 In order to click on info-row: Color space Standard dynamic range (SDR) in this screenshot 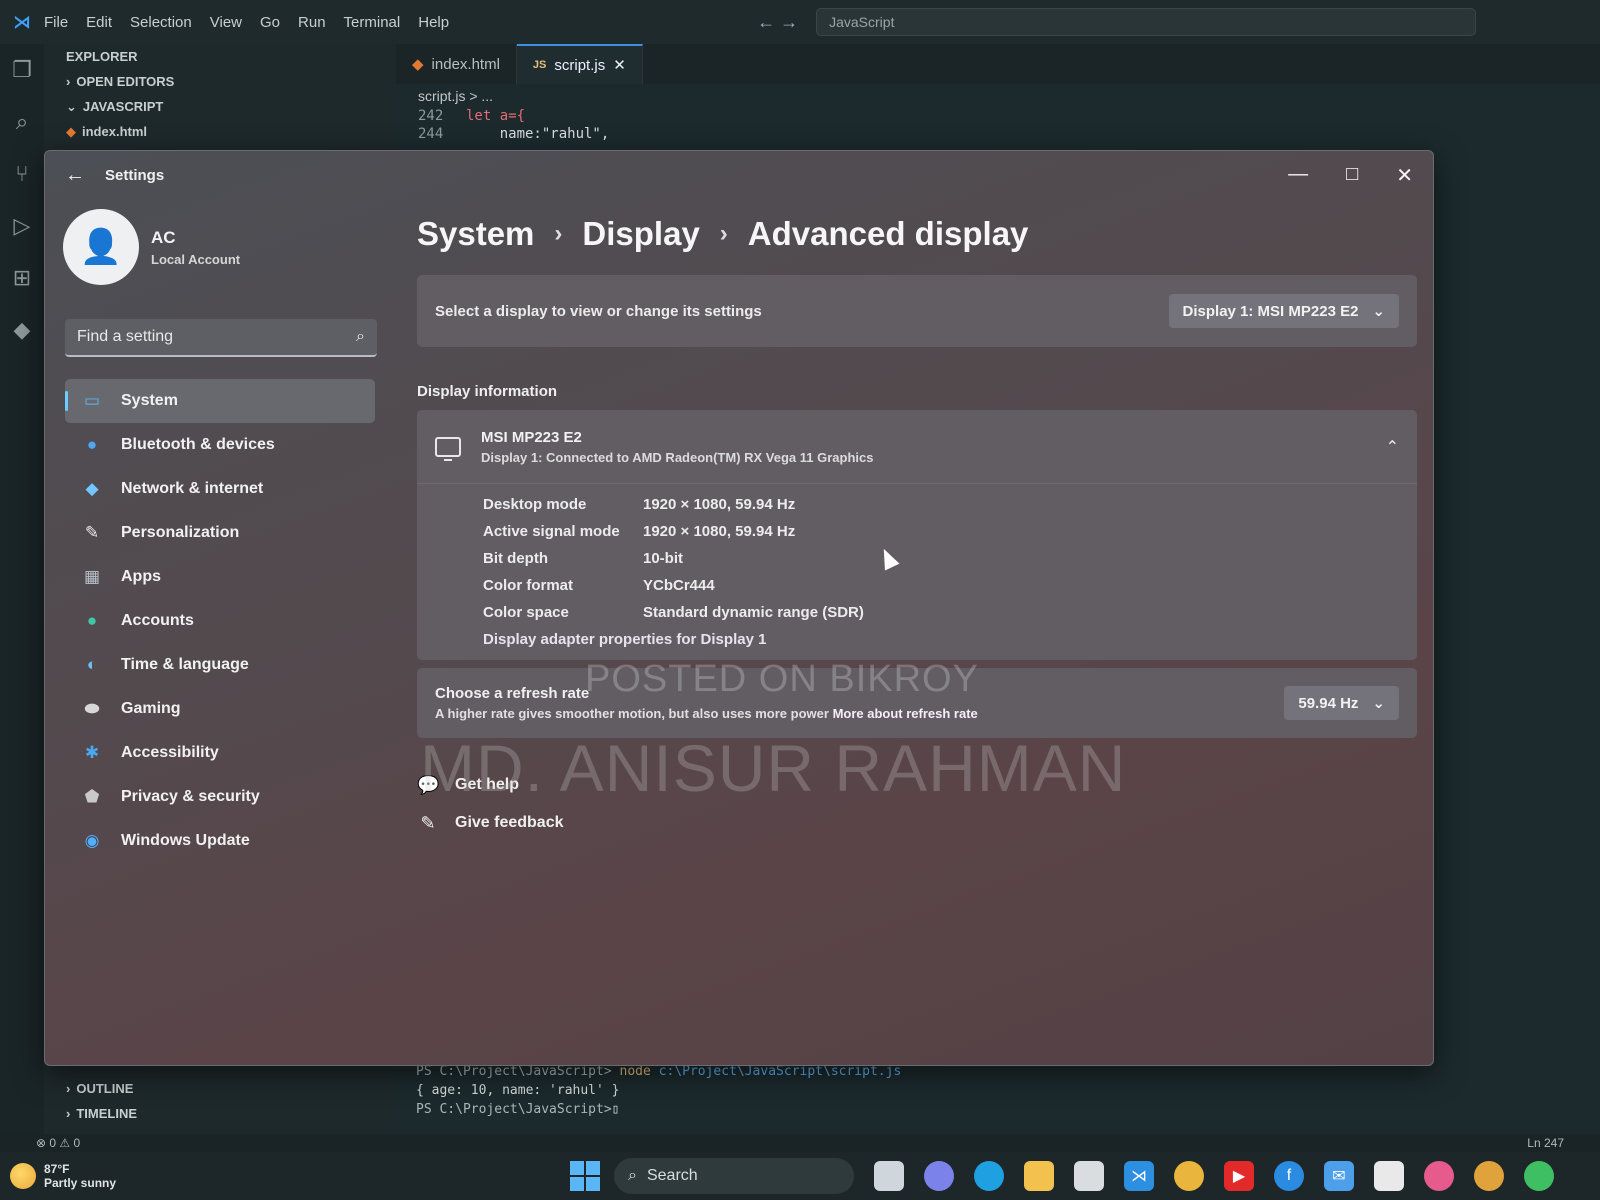, I will do `click(950, 617)`.